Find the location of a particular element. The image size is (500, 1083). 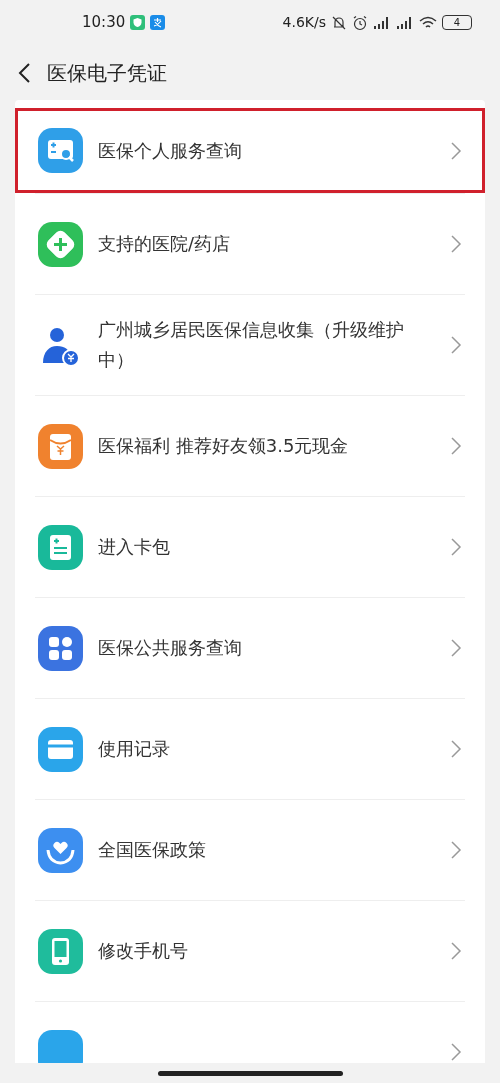

page-title: 医保电子凭证 is located at coordinates (107, 73).